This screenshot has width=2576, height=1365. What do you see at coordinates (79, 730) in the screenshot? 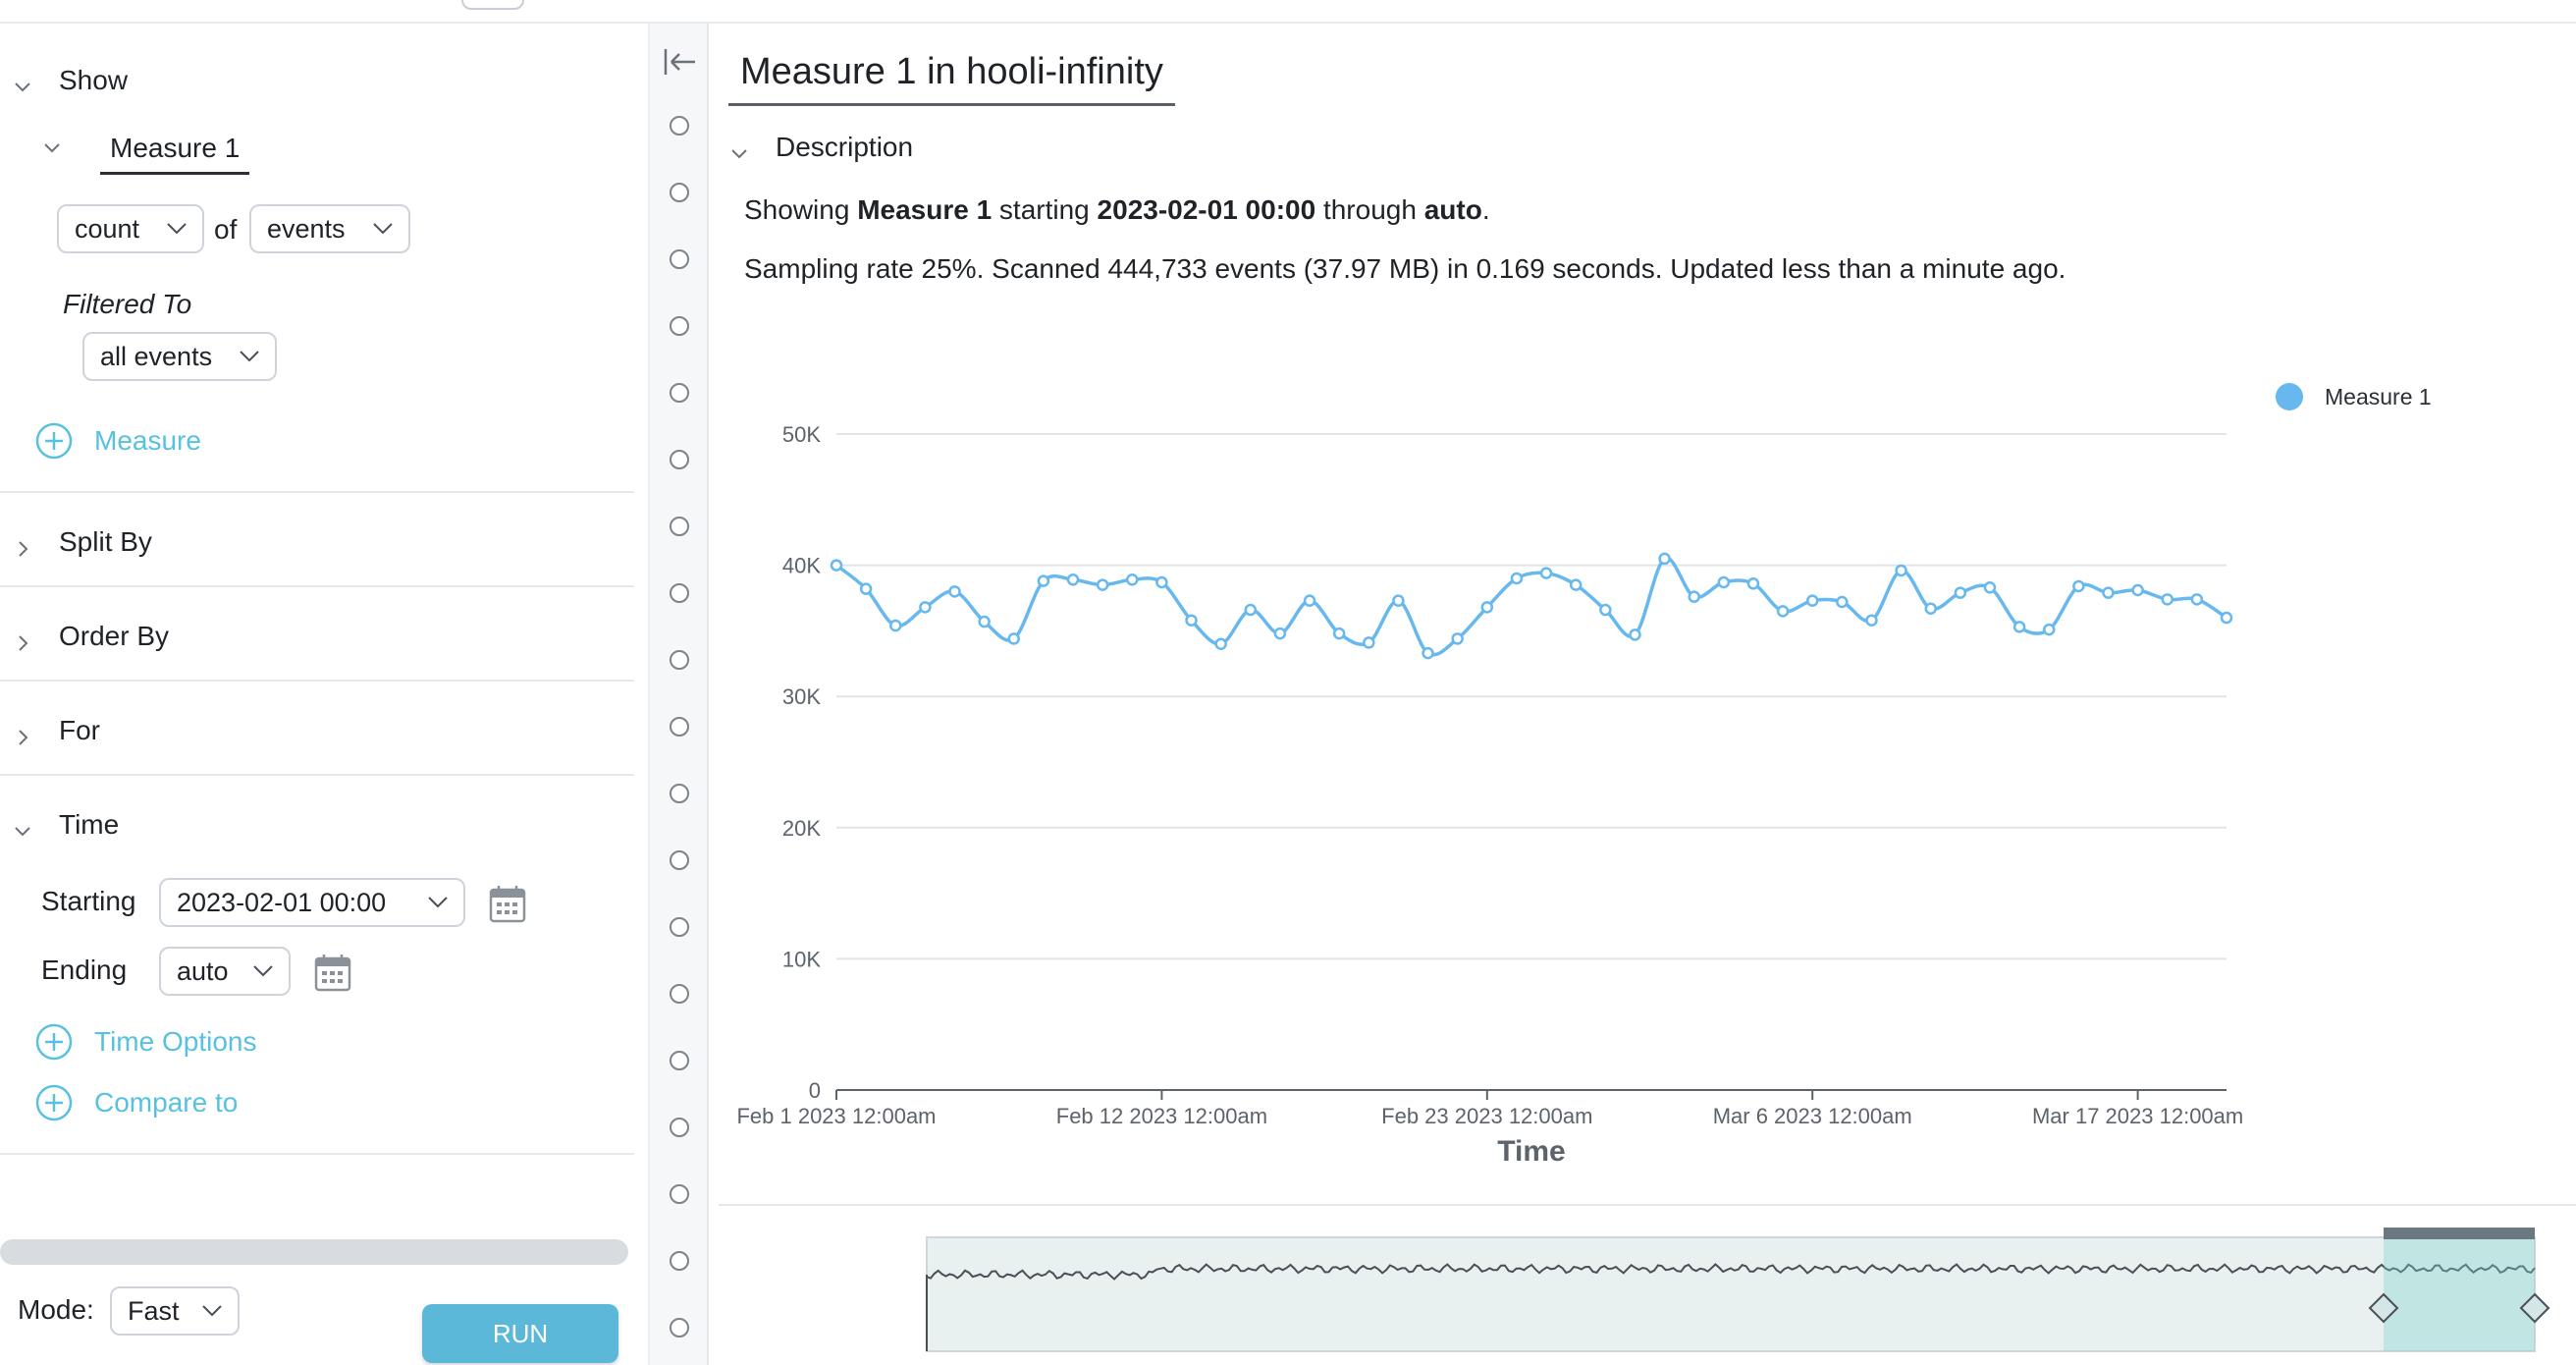
I see `section-for-label: For` at bounding box center [79, 730].